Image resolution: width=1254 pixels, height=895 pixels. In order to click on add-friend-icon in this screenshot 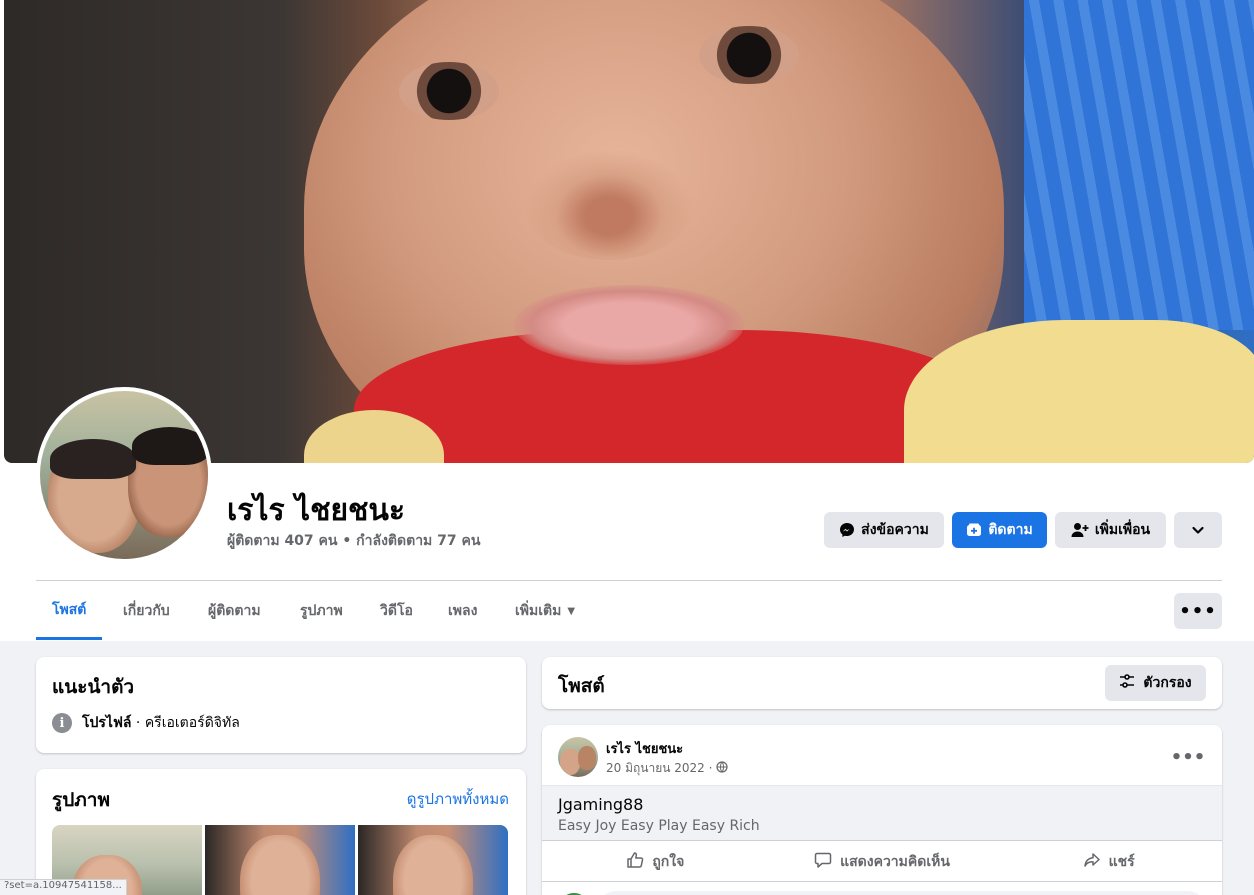, I will do `click(1080, 530)`.